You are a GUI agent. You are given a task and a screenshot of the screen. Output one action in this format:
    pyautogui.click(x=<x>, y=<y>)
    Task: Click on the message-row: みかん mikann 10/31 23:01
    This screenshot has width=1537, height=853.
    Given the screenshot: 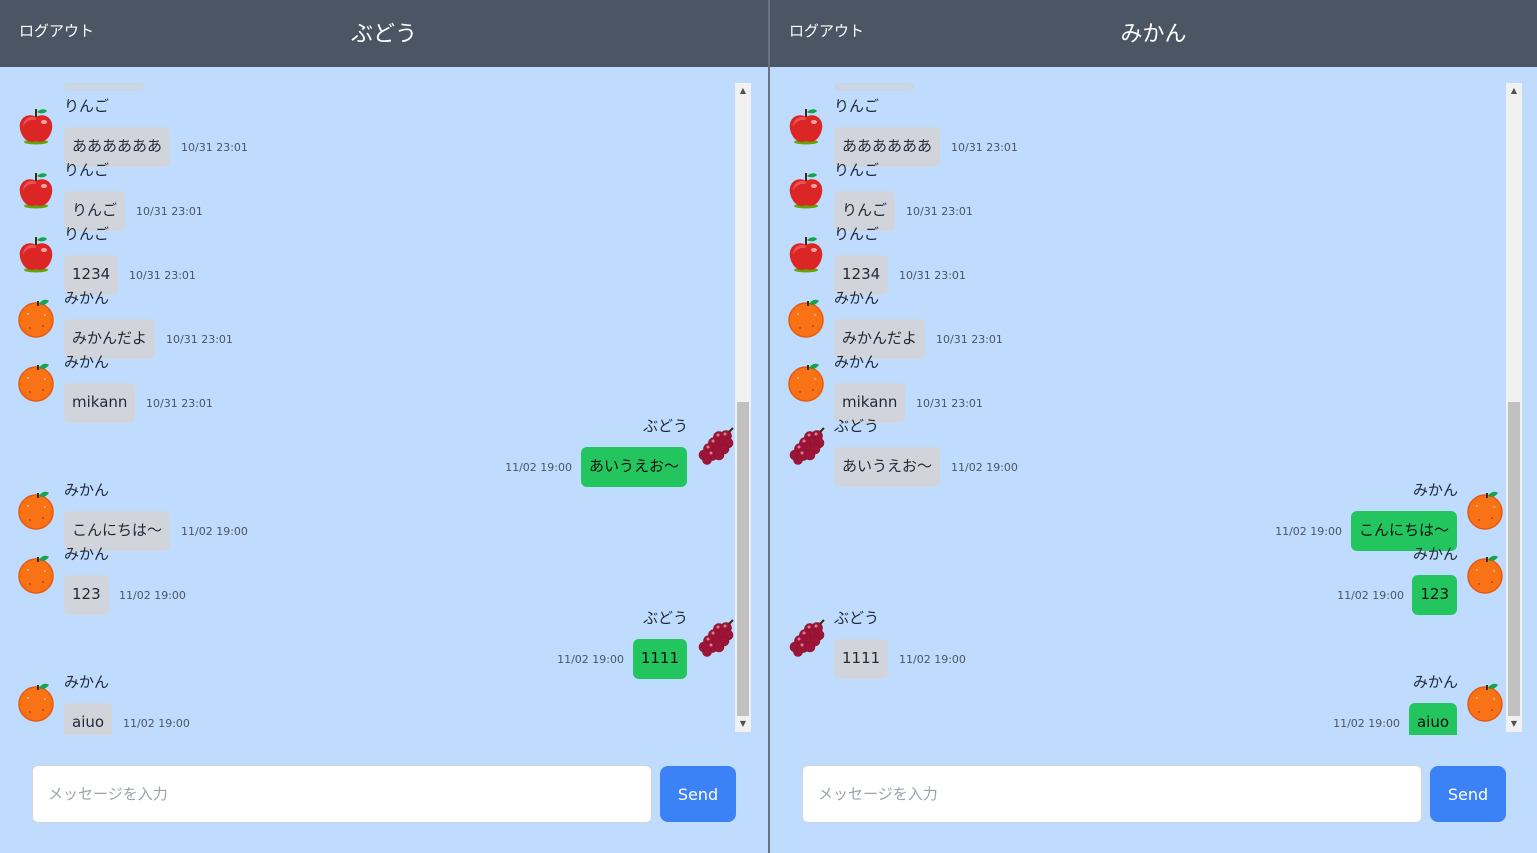 What is the action you would take?
    pyautogui.click(x=367, y=388)
    